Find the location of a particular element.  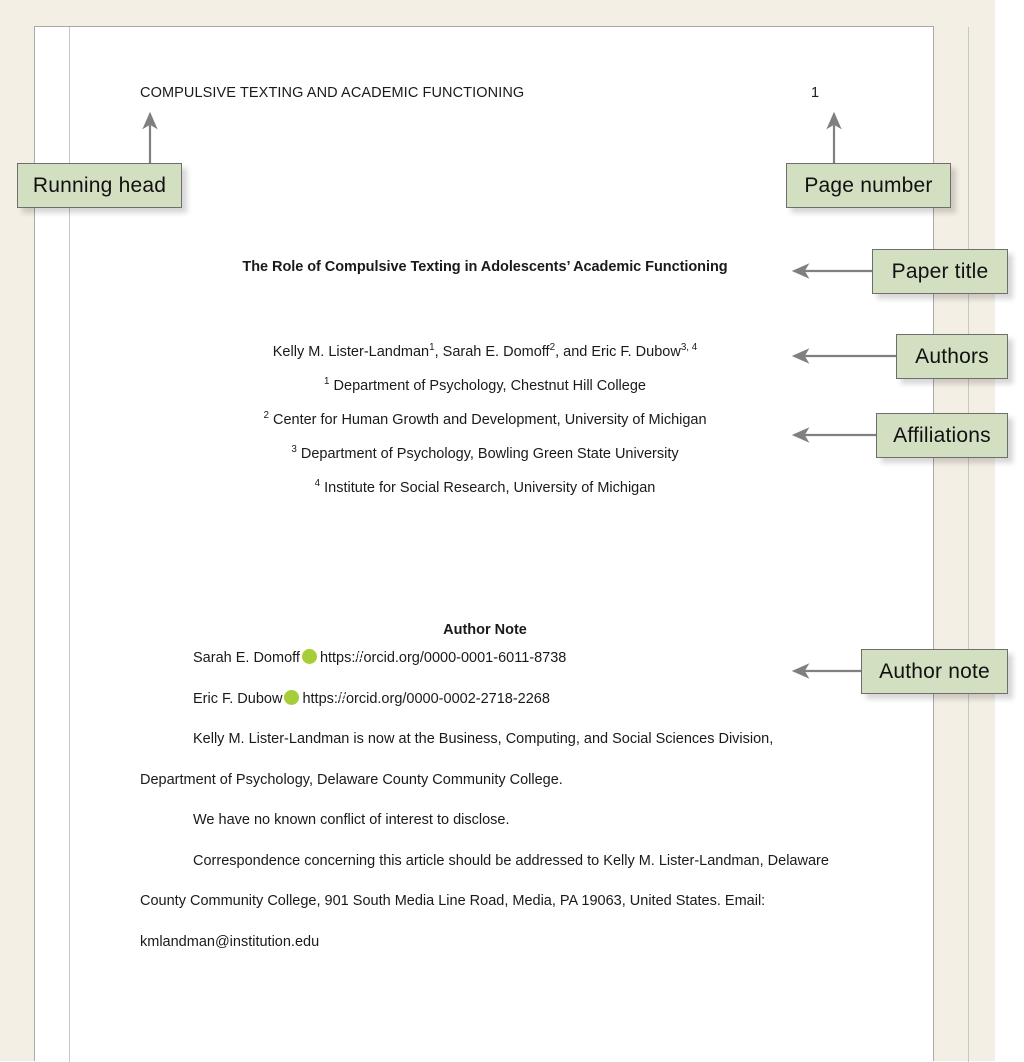

author-note-heading: Author Note is located at coordinates (485, 630).